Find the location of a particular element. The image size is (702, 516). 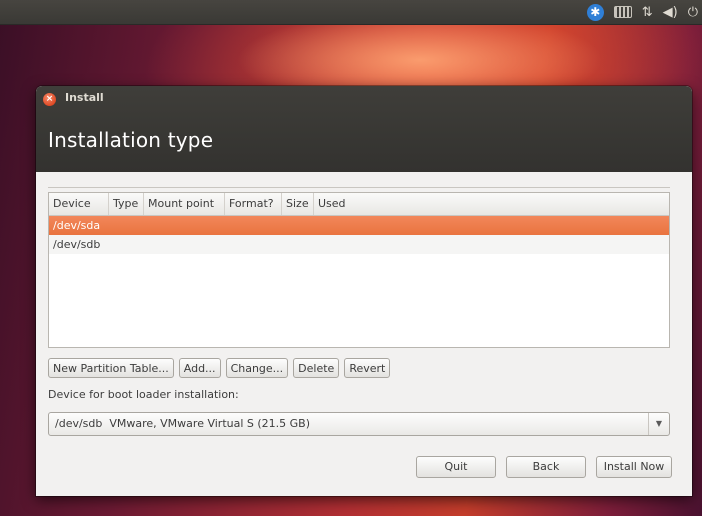

quit-button: Quit is located at coordinates (456, 467).